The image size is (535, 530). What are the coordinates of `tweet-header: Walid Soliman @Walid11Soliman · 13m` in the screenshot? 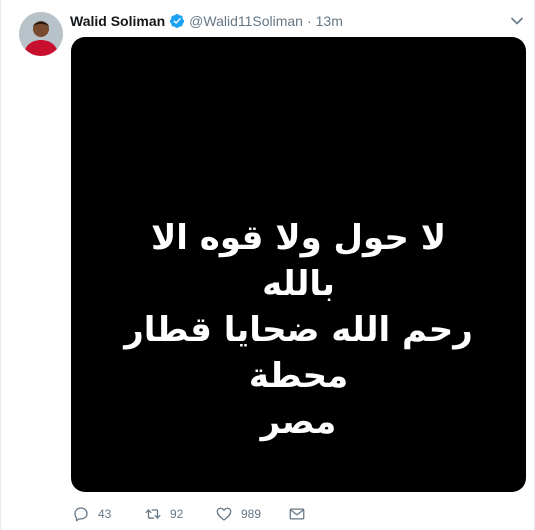 It's located at (206, 21).